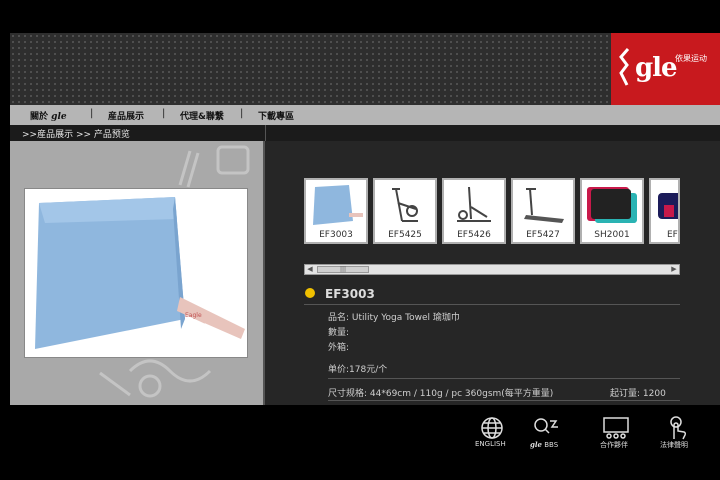 This screenshot has height=480, width=720. I want to click on thumbnail-ef5427: EF5427, so click(543, 211).